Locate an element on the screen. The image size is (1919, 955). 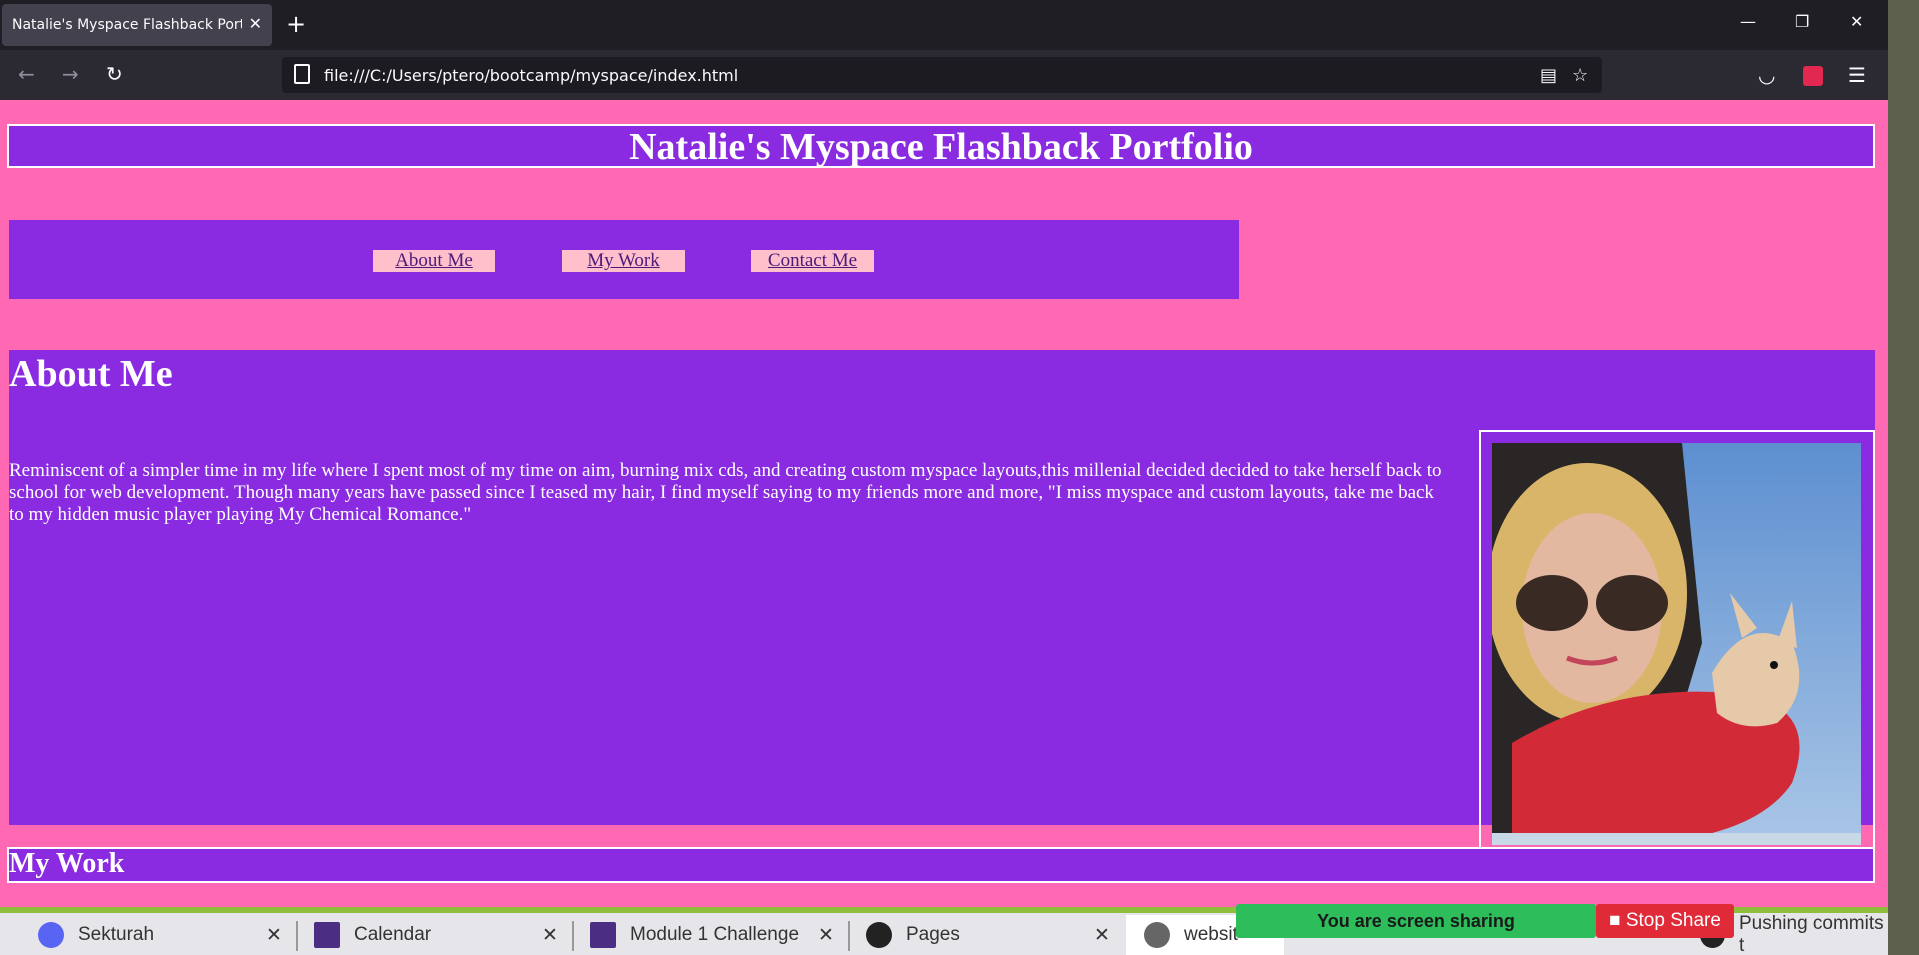
page-title: Natalie's Myspace Flashback Portfolio is located at coordinates (941, 147).